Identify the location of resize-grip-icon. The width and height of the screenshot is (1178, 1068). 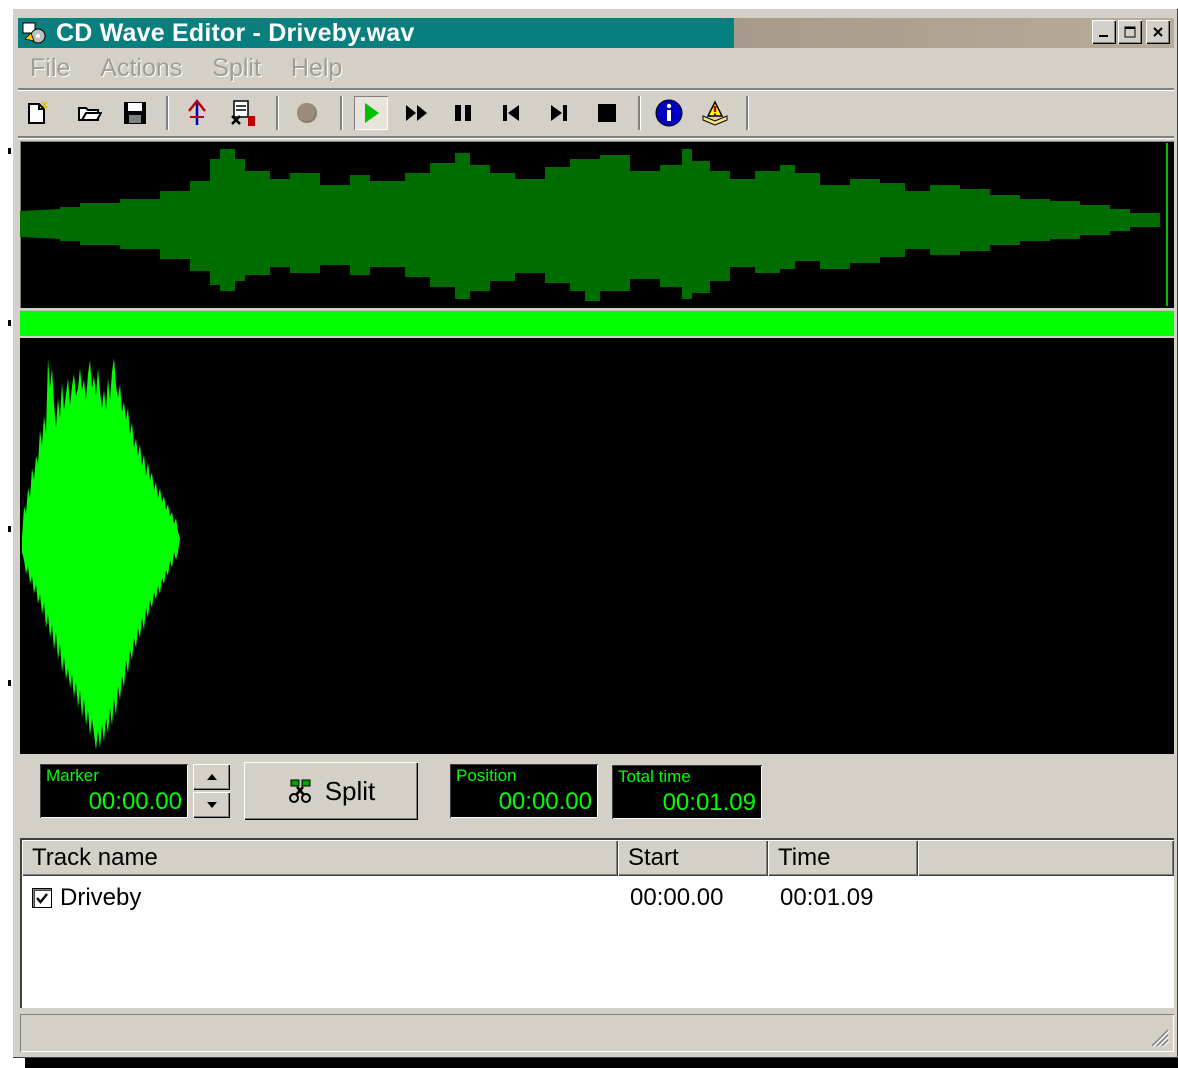
(1158, 1036).